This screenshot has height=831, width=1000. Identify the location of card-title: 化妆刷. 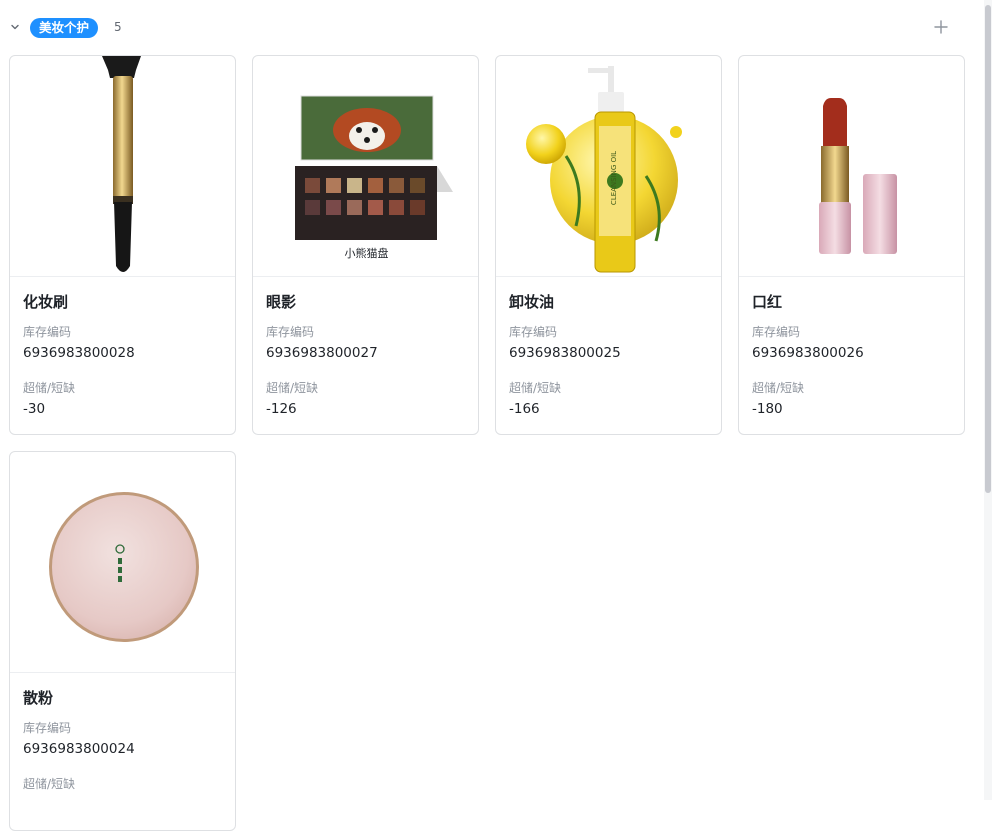
(46, 302).